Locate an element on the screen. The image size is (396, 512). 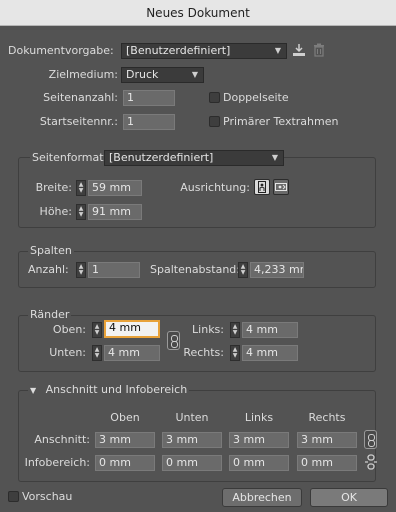
slug-left-input: 0 mm is located at coordinates (259, 463).